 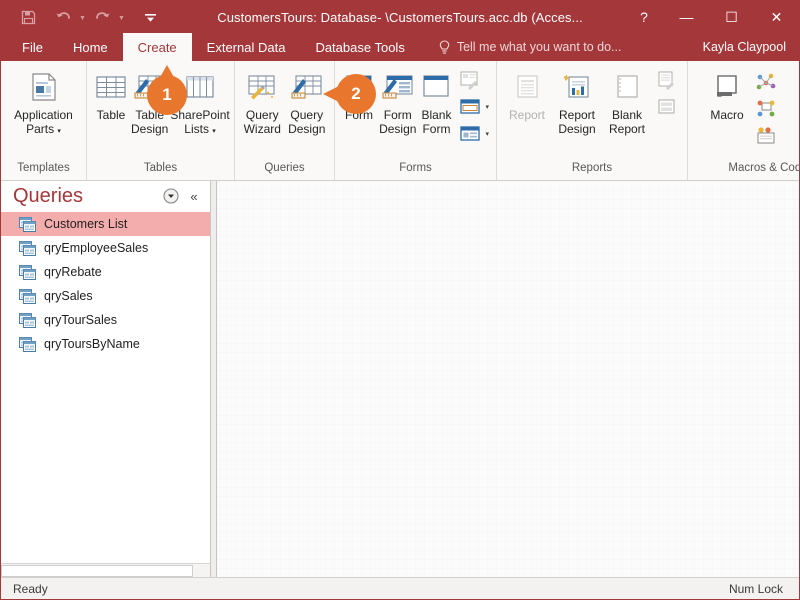 What do you see at coordinates (82, 17) in the screenshot?
I see `undo-dropdown-caret: ▼` at bounding box center [82, 17].